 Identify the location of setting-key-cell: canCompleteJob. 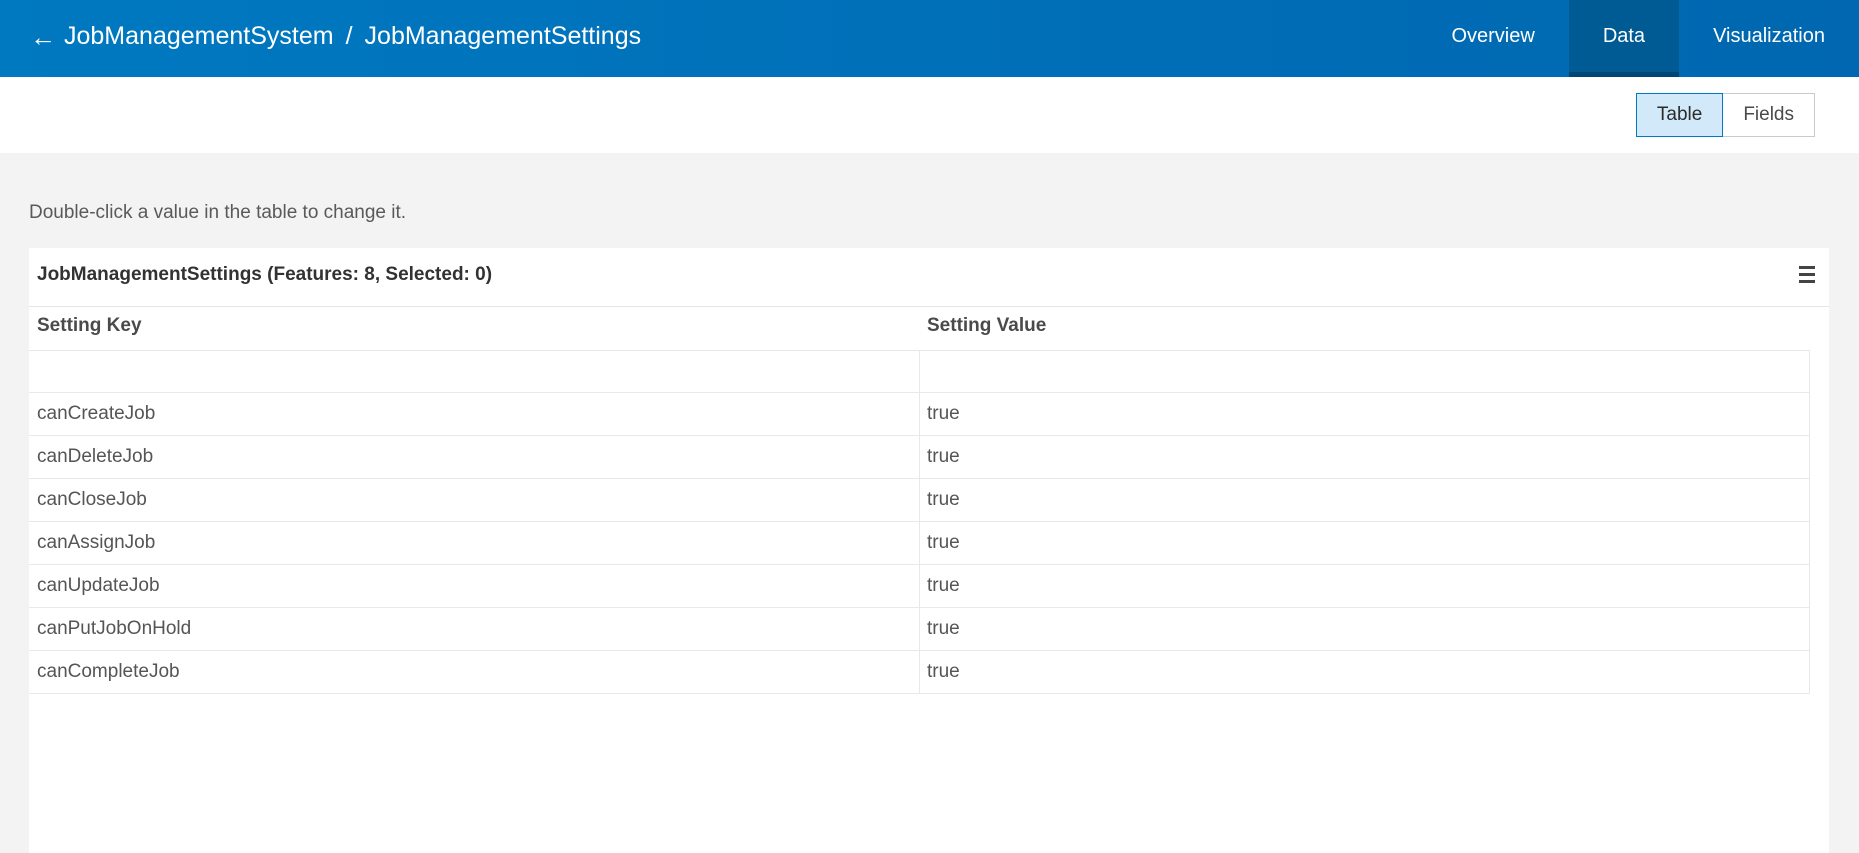
(108, 672).